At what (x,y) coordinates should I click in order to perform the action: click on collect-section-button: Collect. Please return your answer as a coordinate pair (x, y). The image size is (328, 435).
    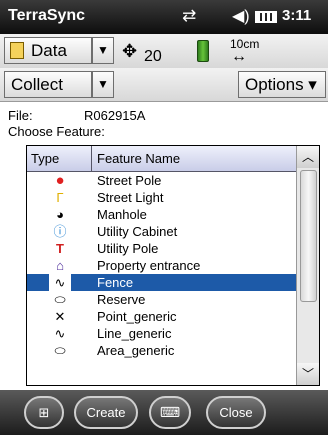
    Looking at the image, I should click on (48, 84).